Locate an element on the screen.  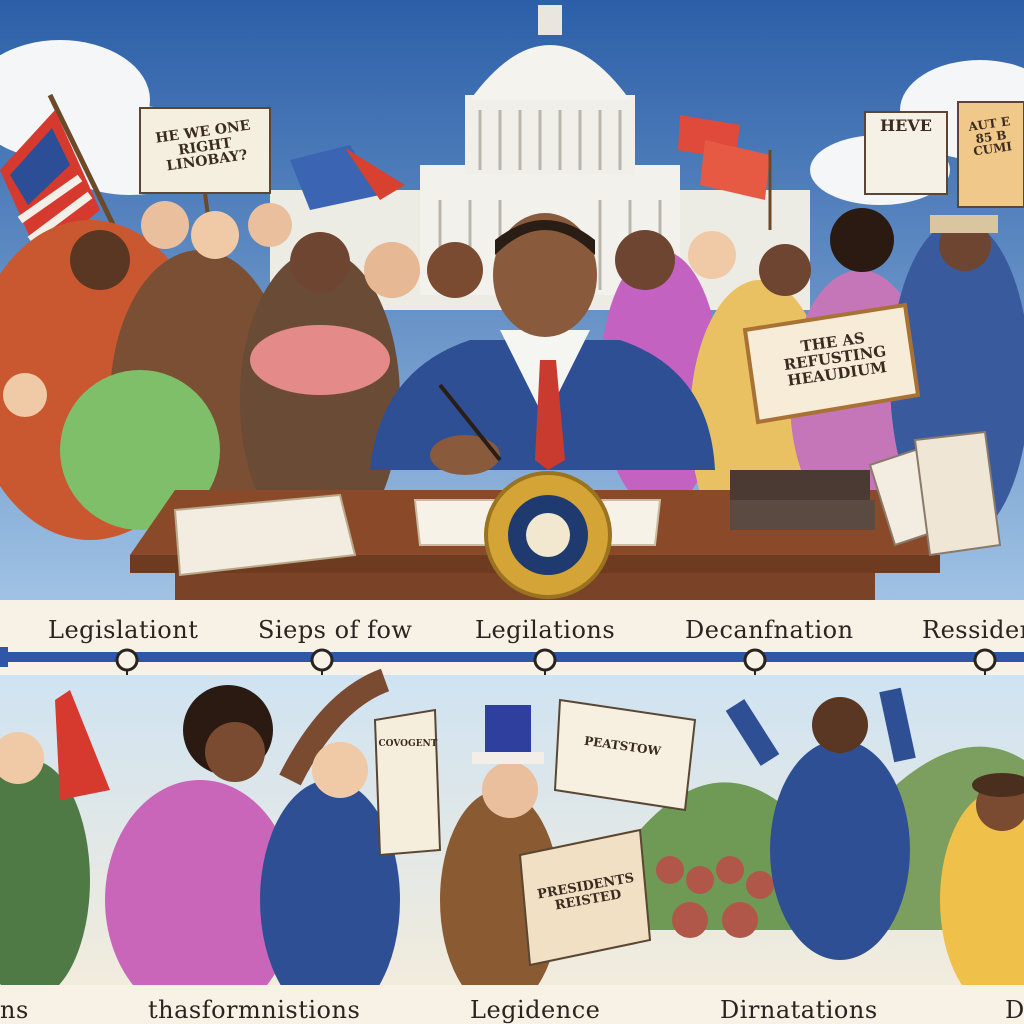
top-label-5: Ressideriz is located at coordinates (973, 630).